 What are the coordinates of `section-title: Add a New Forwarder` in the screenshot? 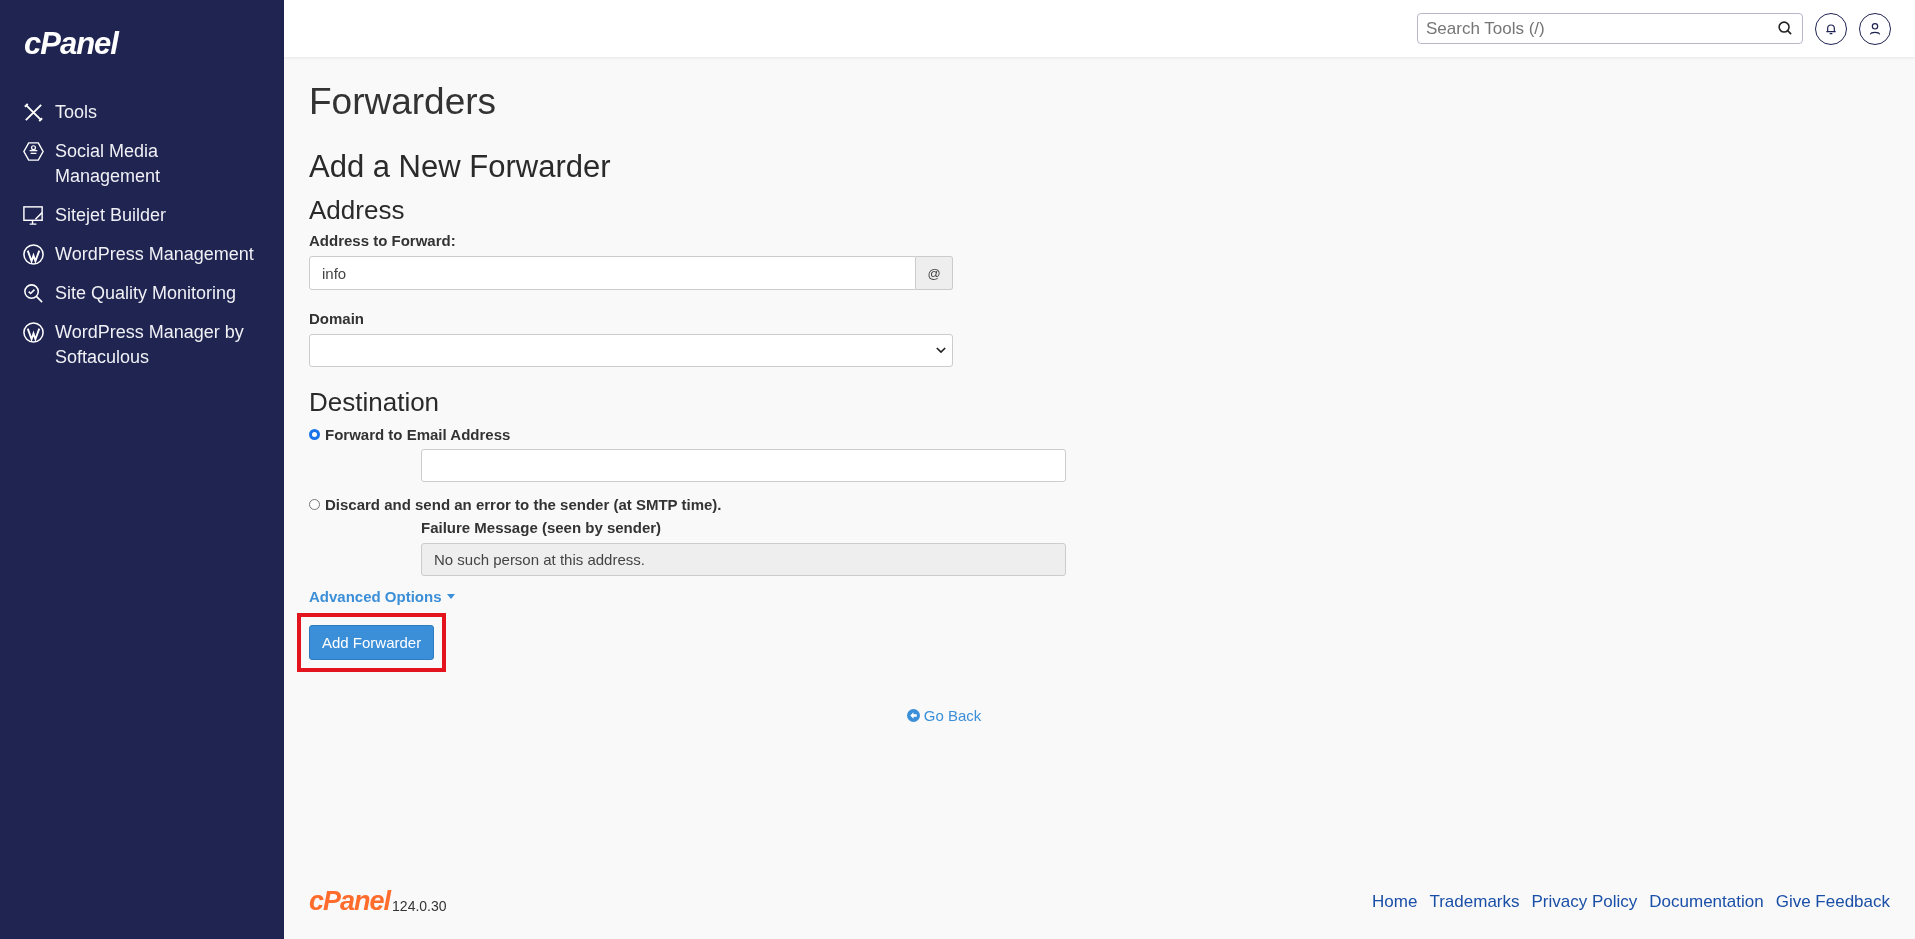 It's located at (460, 167).